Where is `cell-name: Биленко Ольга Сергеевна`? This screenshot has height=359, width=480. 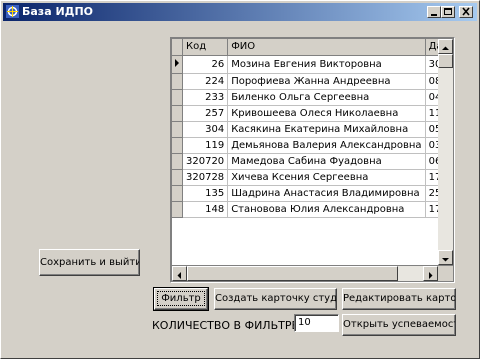
cell-name: Биленко Ольга Сергеевна is located at coordinates (326, 97).